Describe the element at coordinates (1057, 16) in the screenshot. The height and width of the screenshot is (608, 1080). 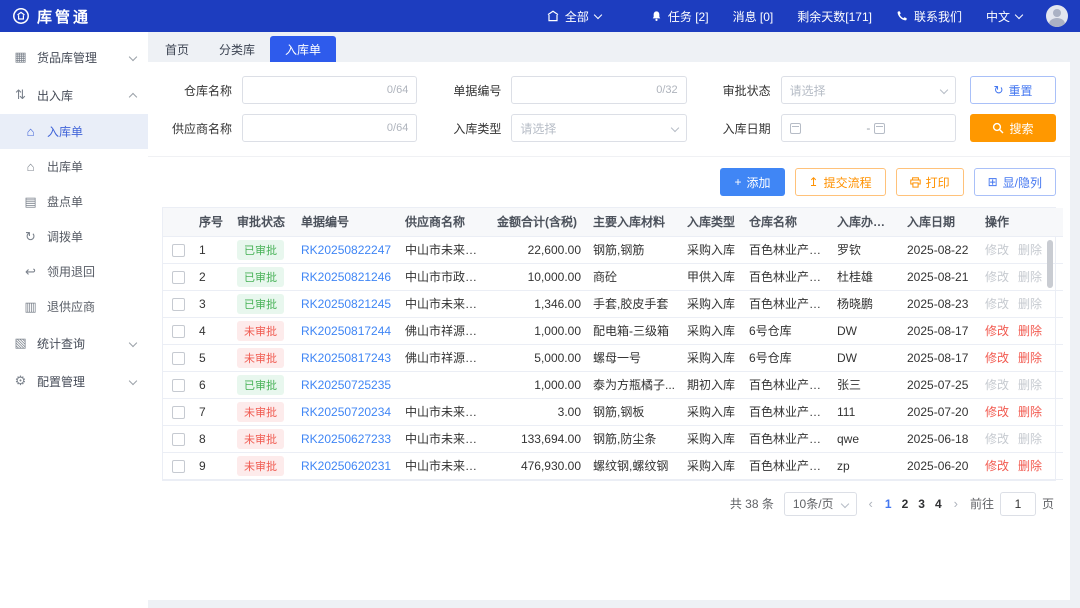
I see `user-avatar` at that location.